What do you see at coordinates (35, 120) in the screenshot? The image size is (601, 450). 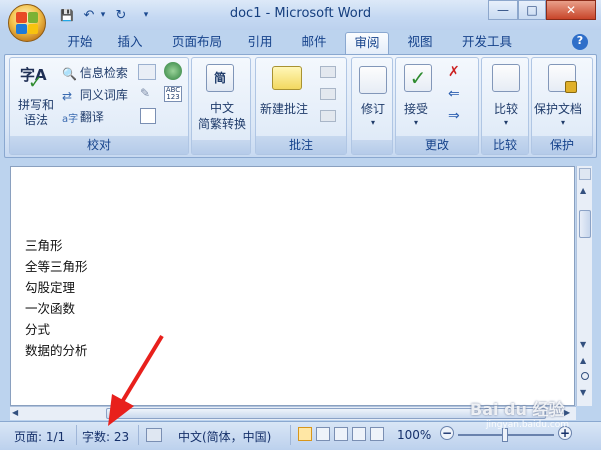 I see `spelling-label-2: 语法` at bounding box center [35, 120].